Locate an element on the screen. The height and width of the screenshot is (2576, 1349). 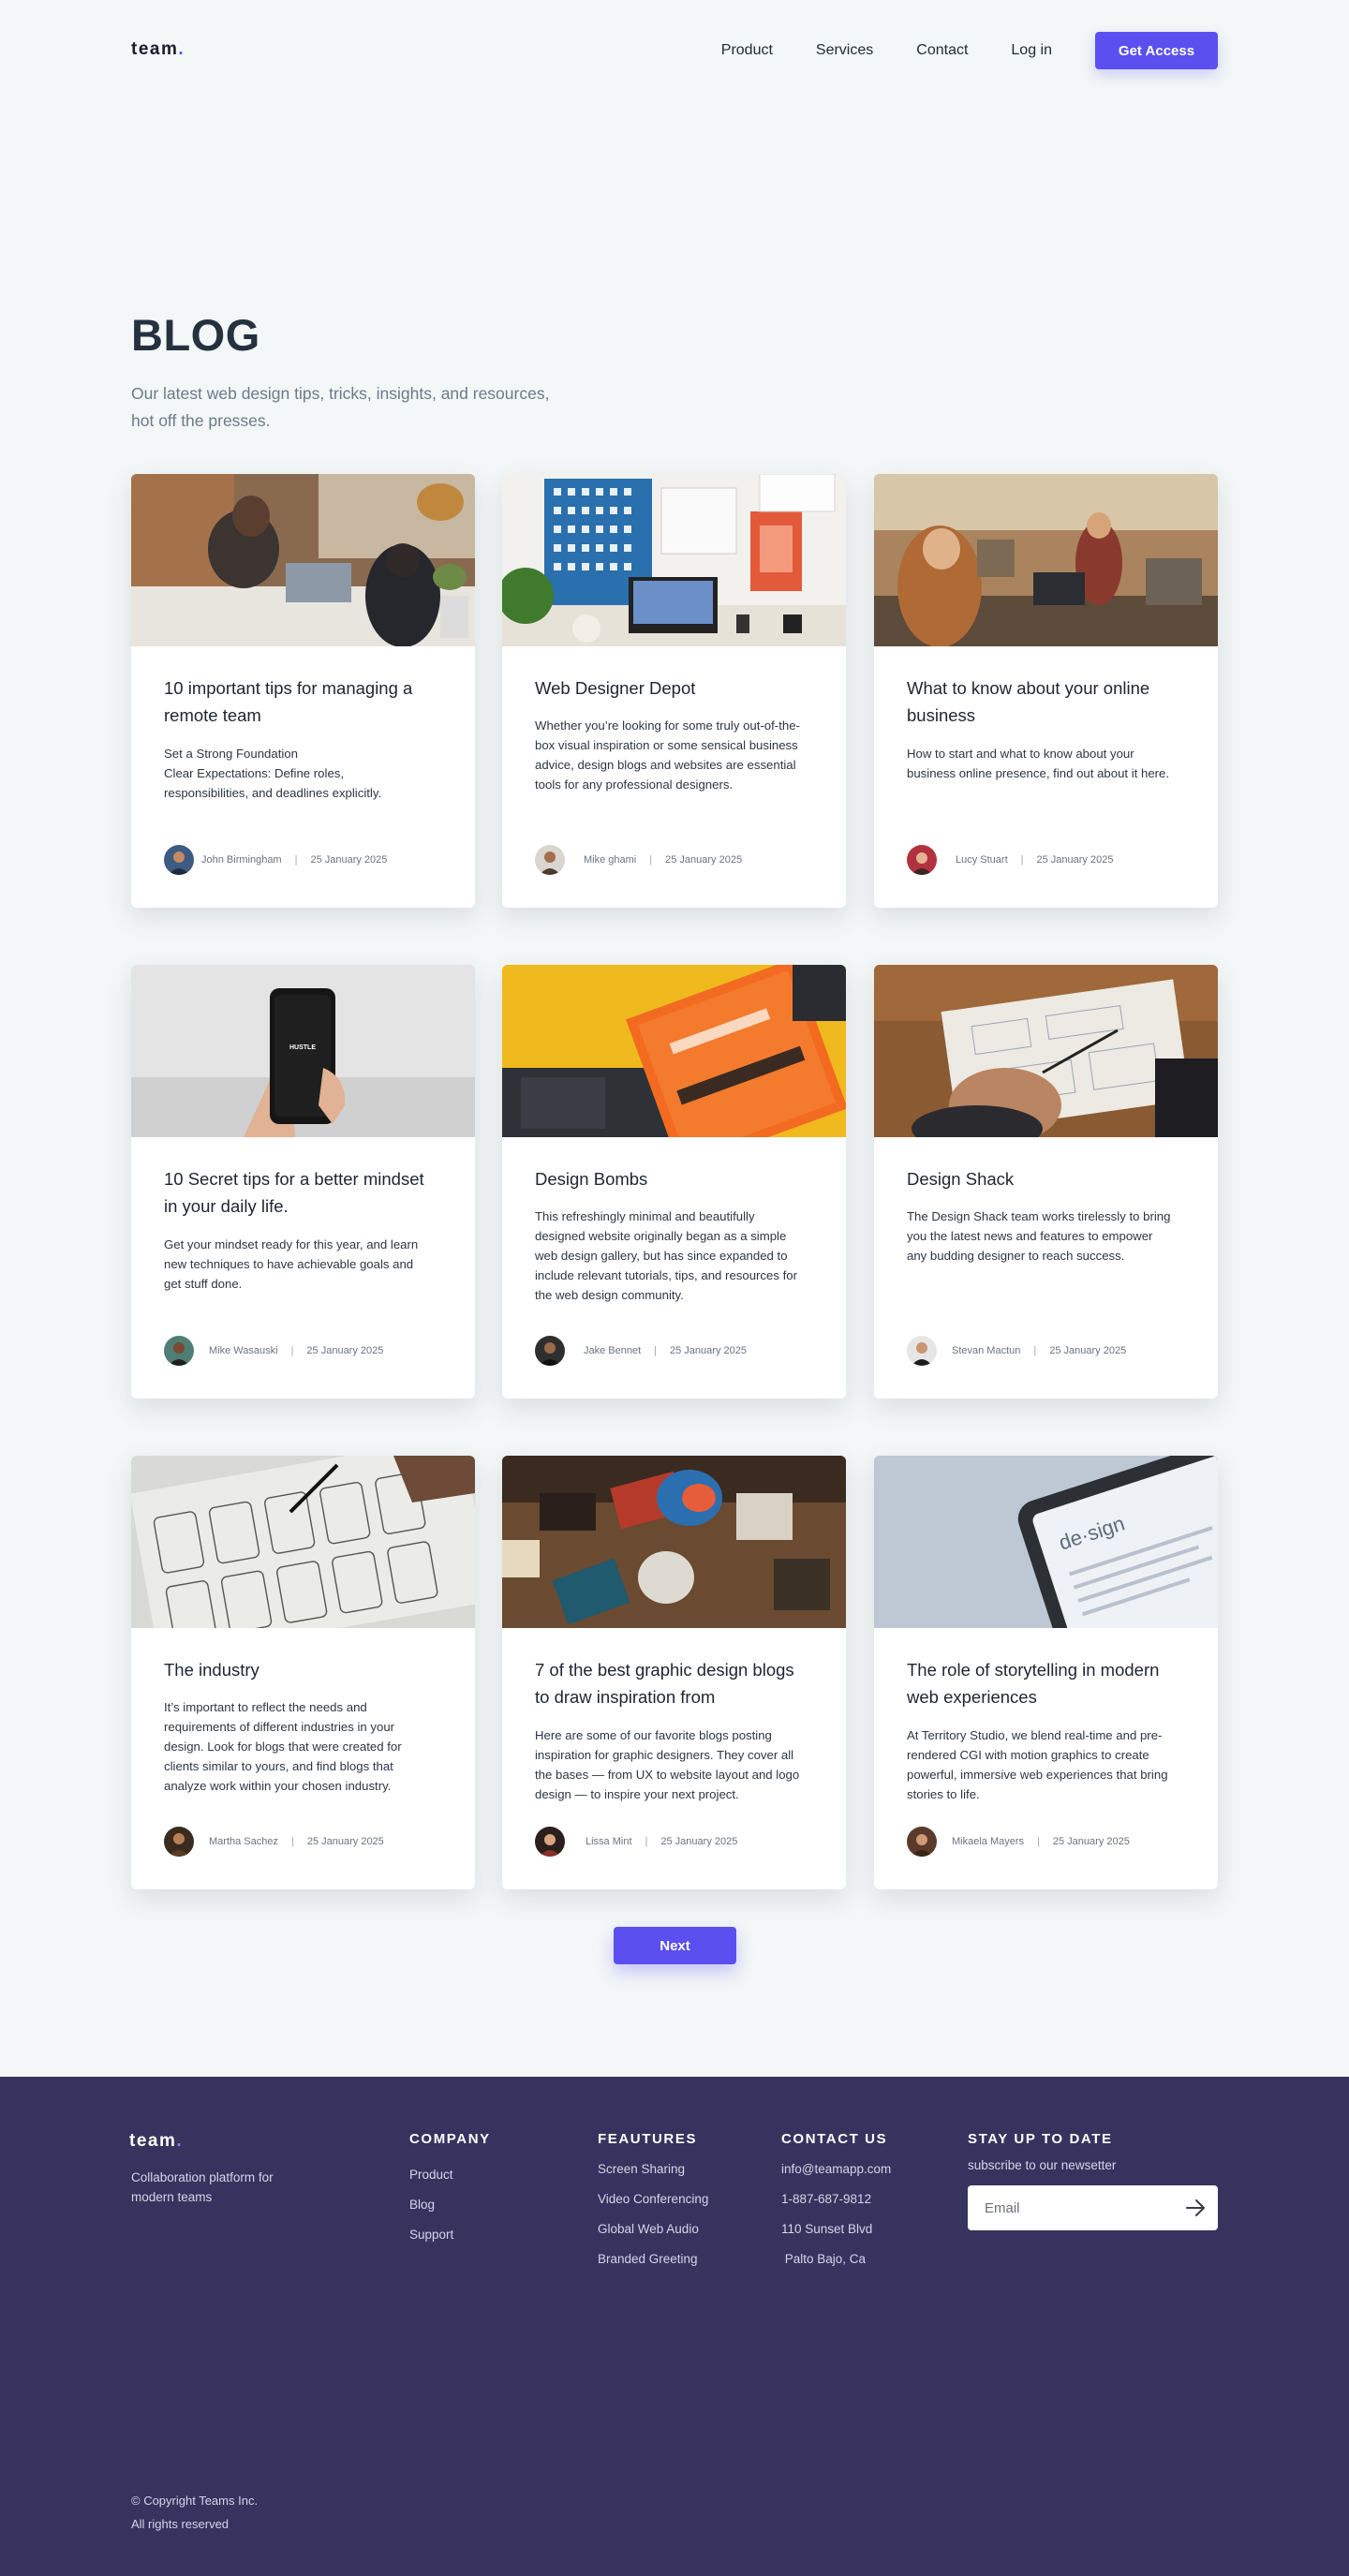
card-image: HUSTLE is located at coordinates (303, 1051).